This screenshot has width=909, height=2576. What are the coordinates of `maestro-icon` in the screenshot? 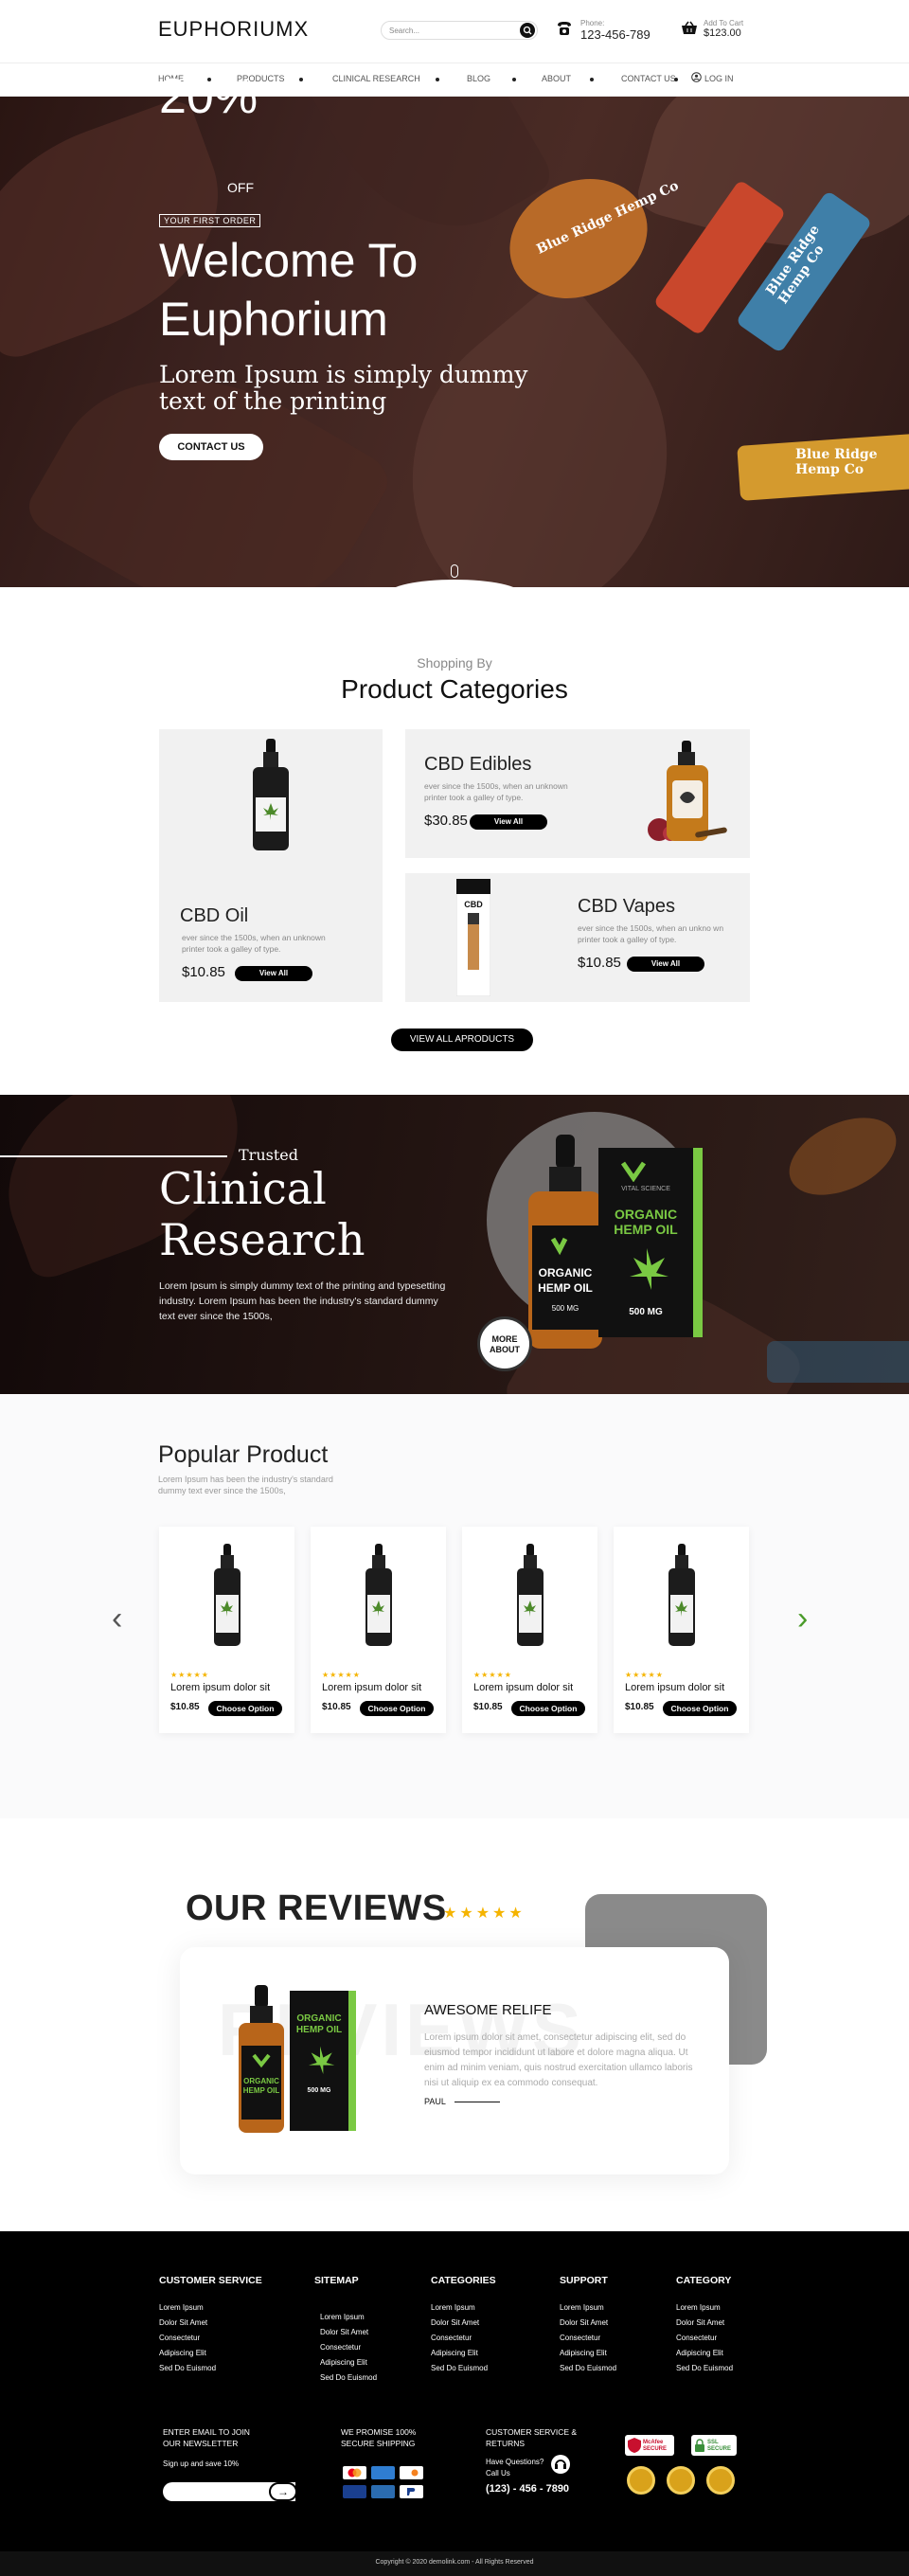 It's located at (383, 2491).